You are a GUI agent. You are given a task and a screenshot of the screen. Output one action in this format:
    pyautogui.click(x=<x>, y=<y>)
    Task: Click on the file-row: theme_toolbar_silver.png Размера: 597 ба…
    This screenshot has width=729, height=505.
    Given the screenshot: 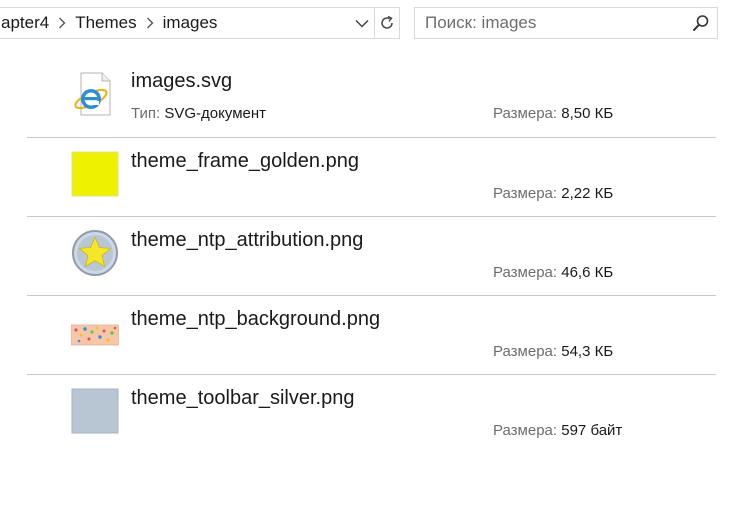 What is the action you would take?
    pyautogui.click(x=371, y=413)
    